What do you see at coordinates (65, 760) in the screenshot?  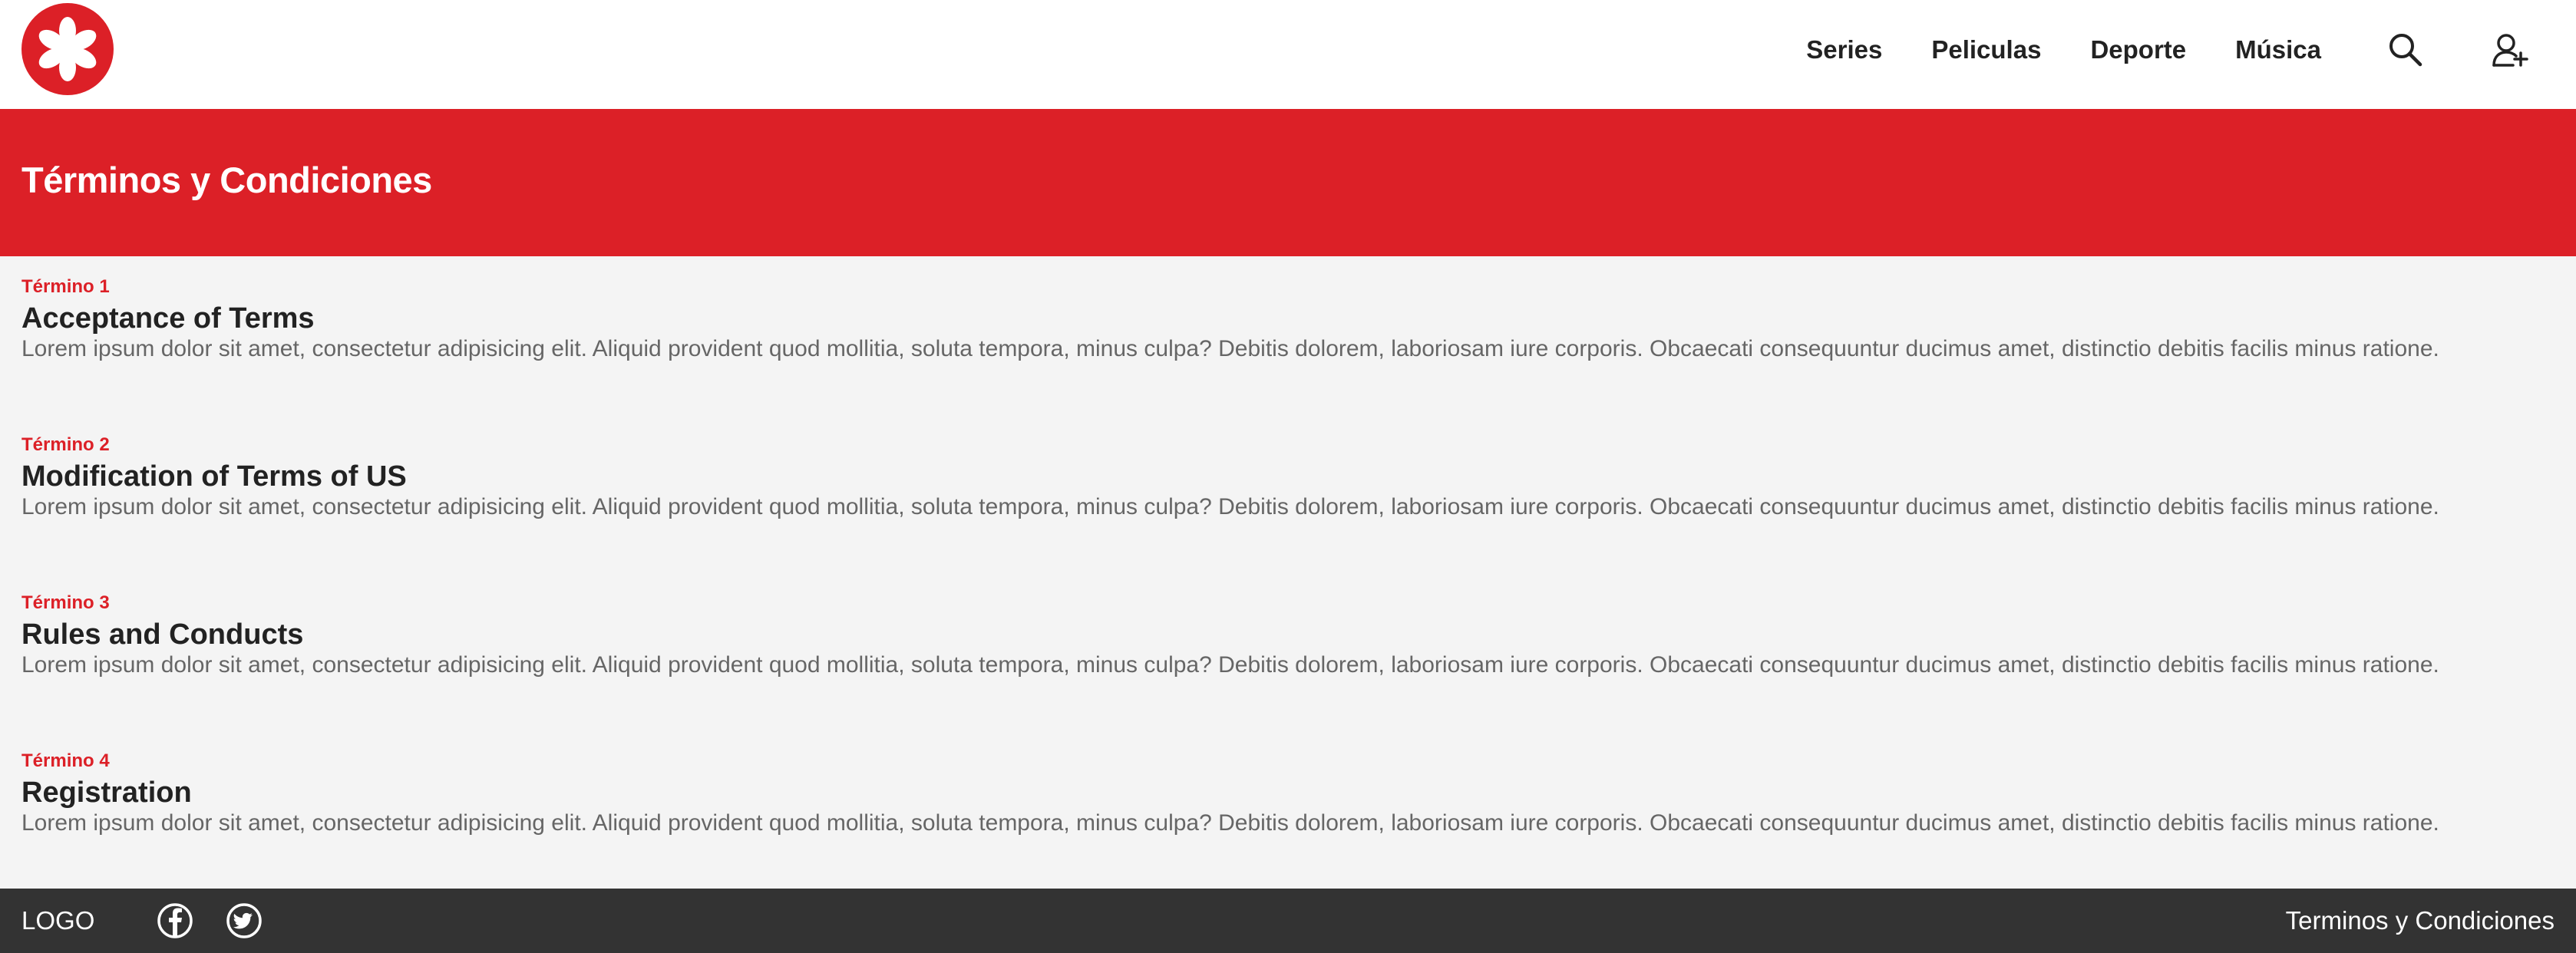 I see `term-label: Término 4` at bounding box center [65, 760].